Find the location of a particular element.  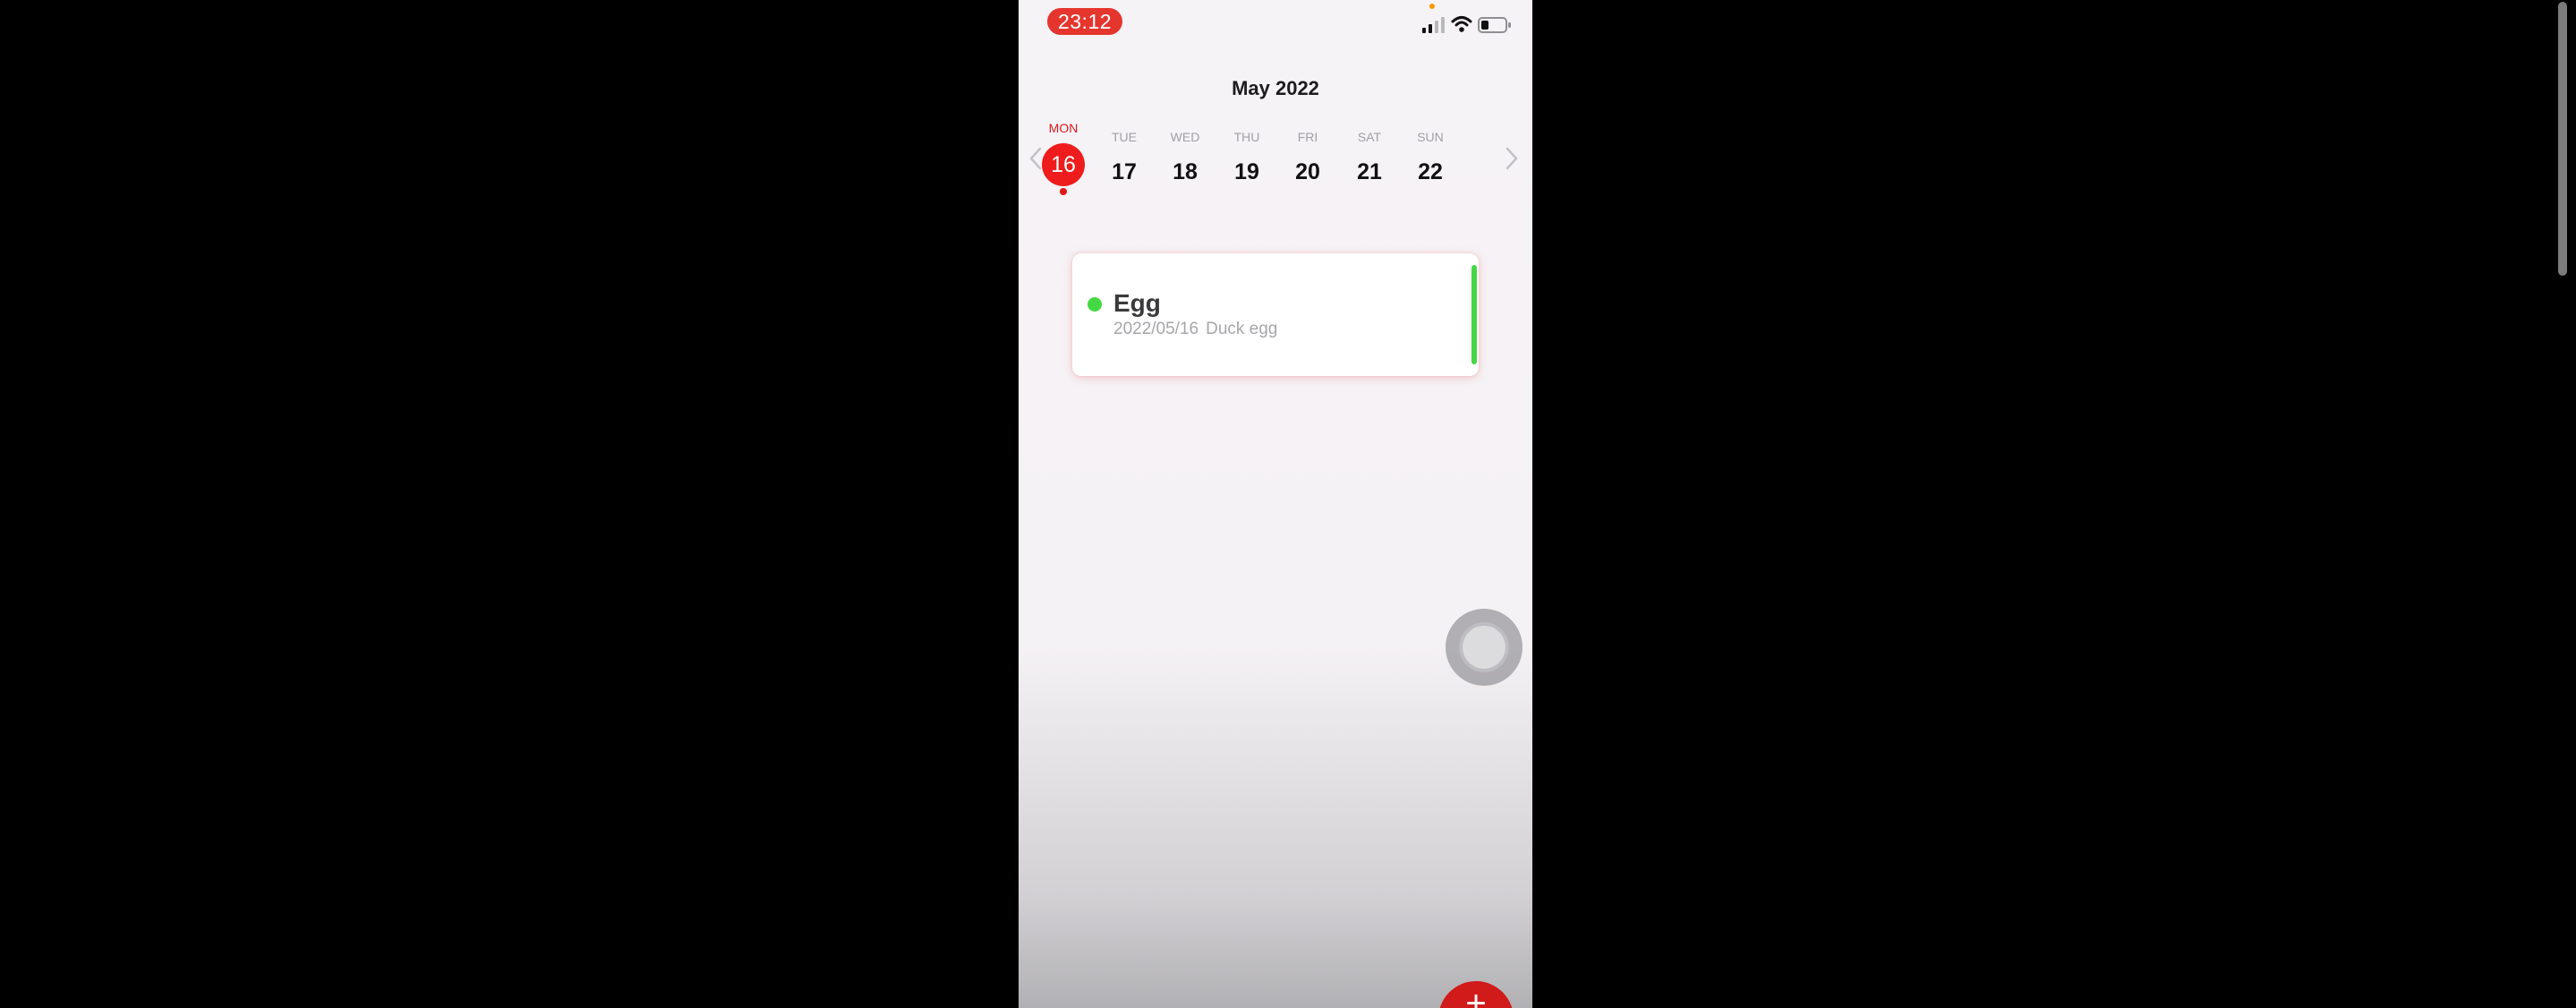

status-time: 23:12 is located at coordinates (1084, 21).